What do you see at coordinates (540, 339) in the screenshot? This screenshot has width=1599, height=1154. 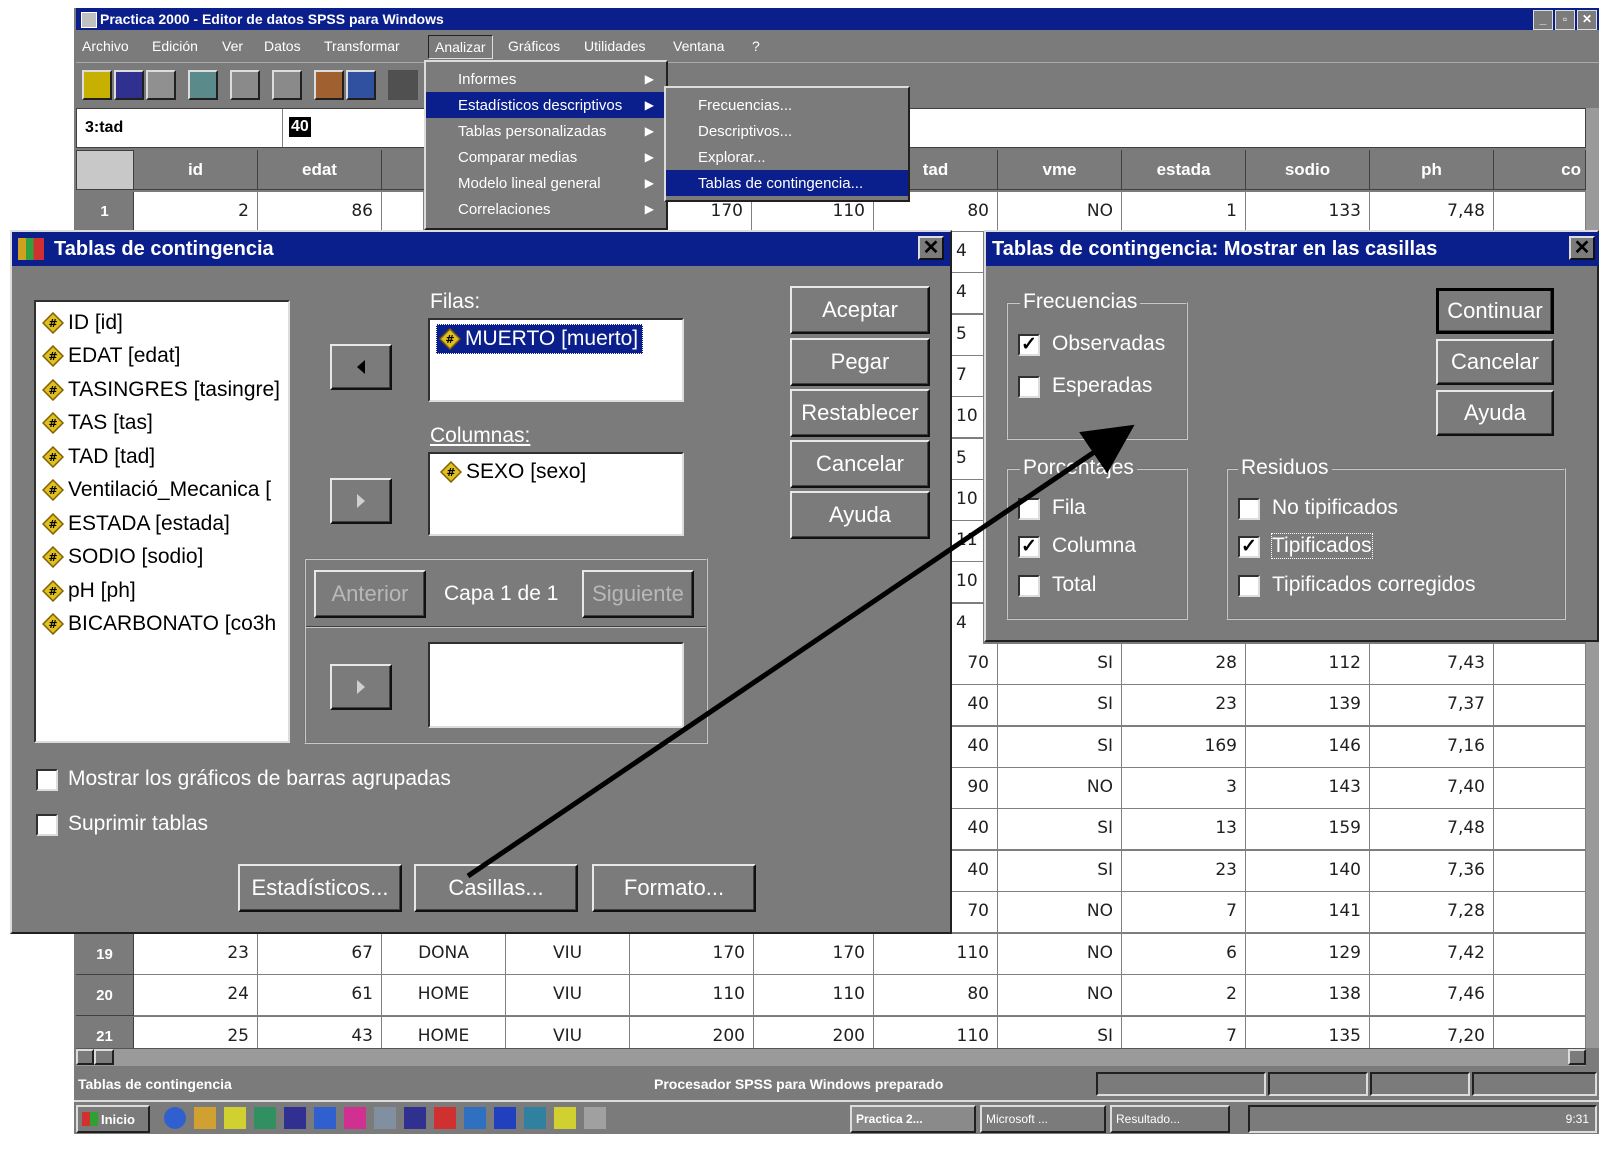 I see `filas-item-muerto: # MUERTO [muerto]` at bounding box center [540, 339].